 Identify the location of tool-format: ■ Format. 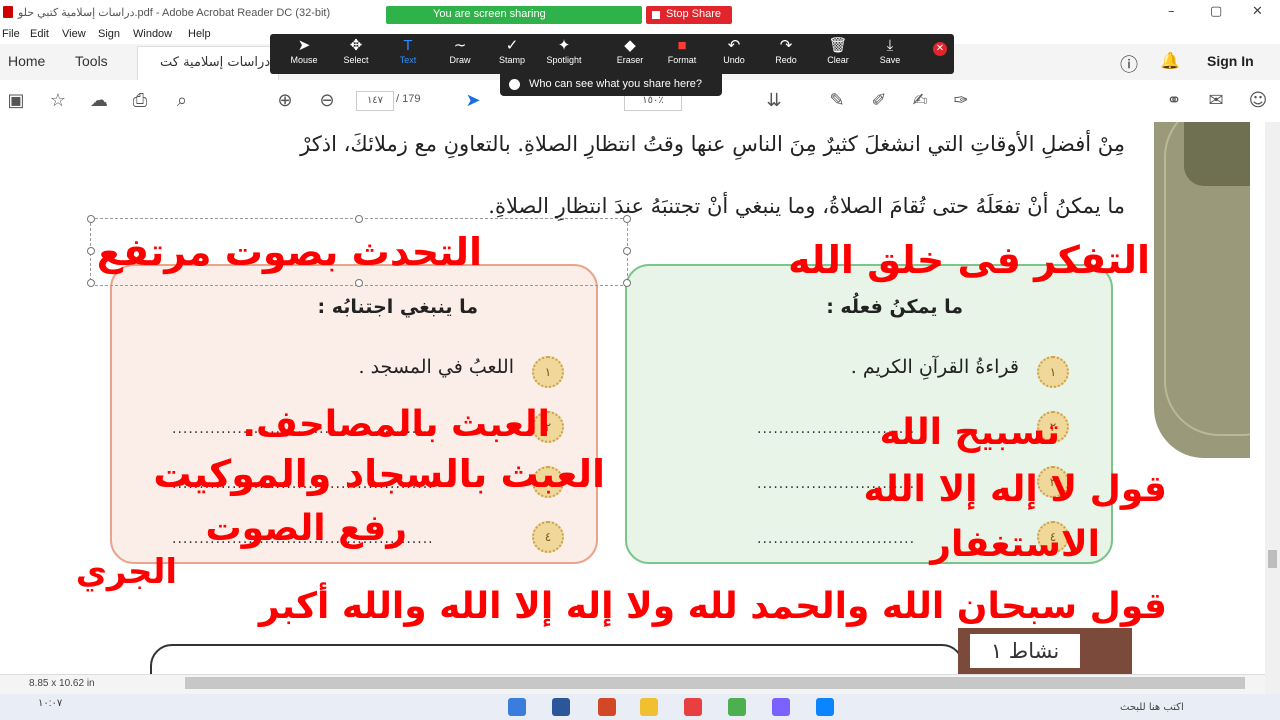
(682, 50).